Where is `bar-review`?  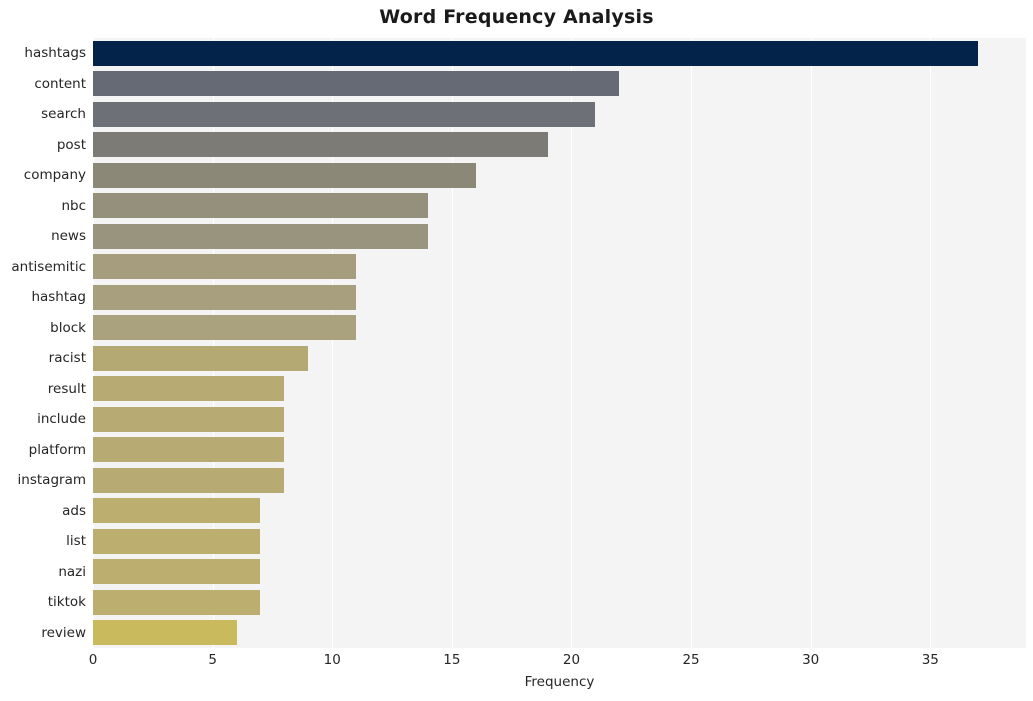 bar-review is located at coordinates (165, 633).